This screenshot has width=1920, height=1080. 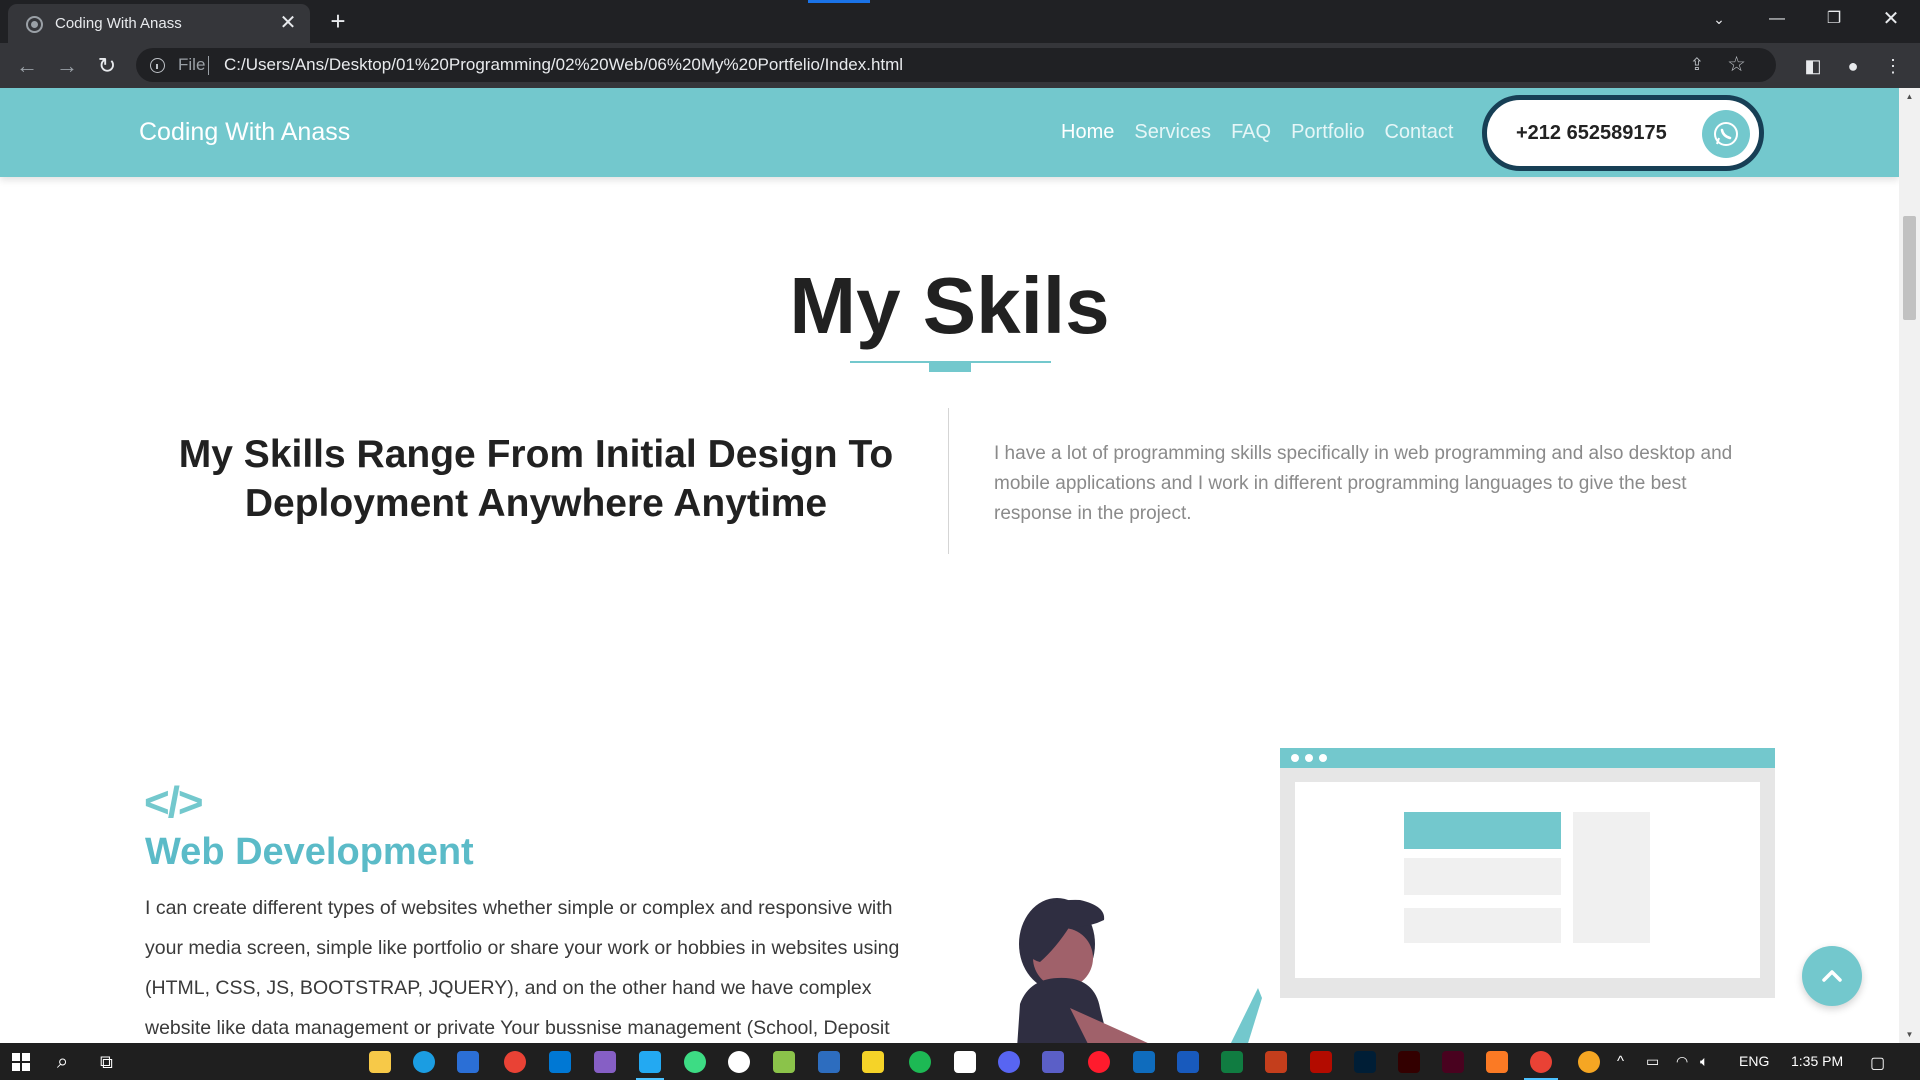 I want to click on nav-services: Services, so click(x=1172, y=132).